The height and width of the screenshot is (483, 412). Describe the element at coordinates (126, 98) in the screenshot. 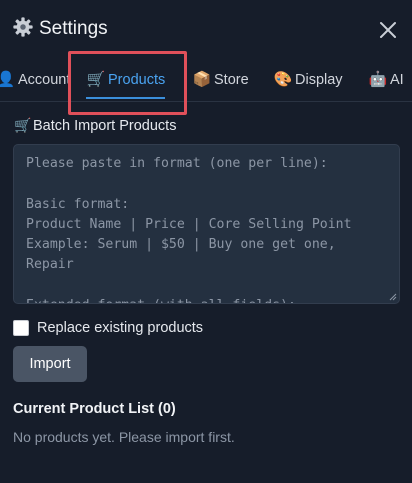

I see `active-tab-indicator` at that location.